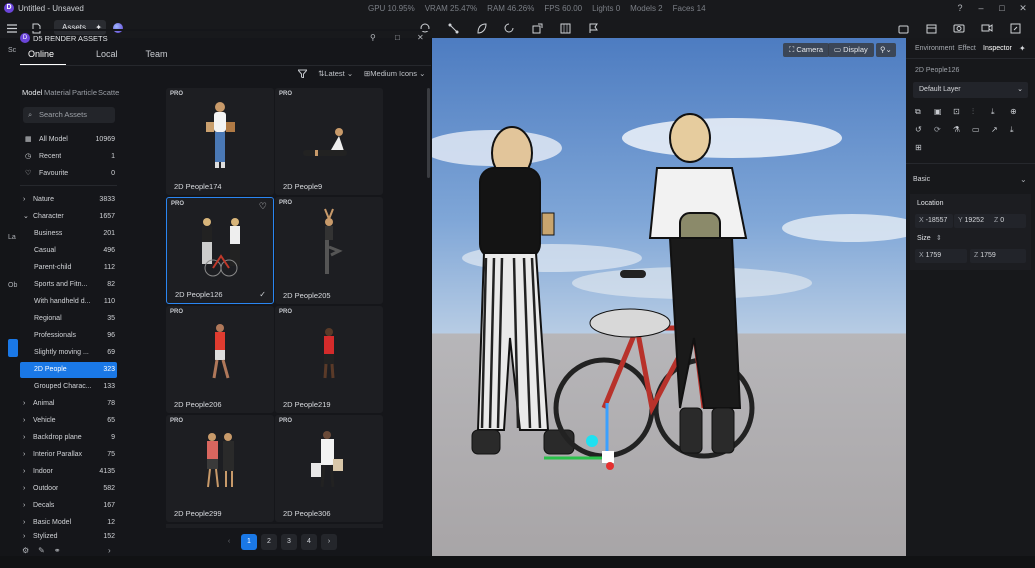  What do you see at coordinates (68, 472) in the screenshot?
I see `category-indoor: › Indoor 4135` at bounding box center [68, 472].